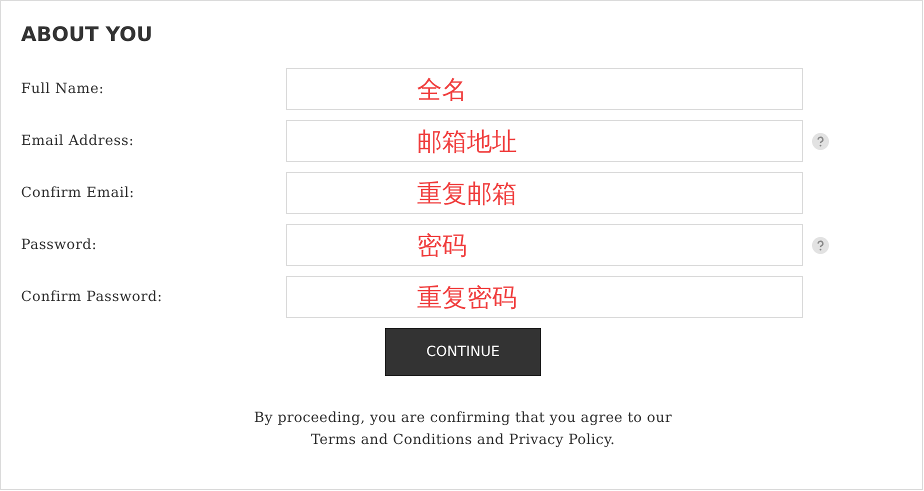 The image size is (924, 491). What do you see at coordinates (544, 141) in the screenshot?
I see `input-field: 邮箱地址` at bounding box center [544, 141].